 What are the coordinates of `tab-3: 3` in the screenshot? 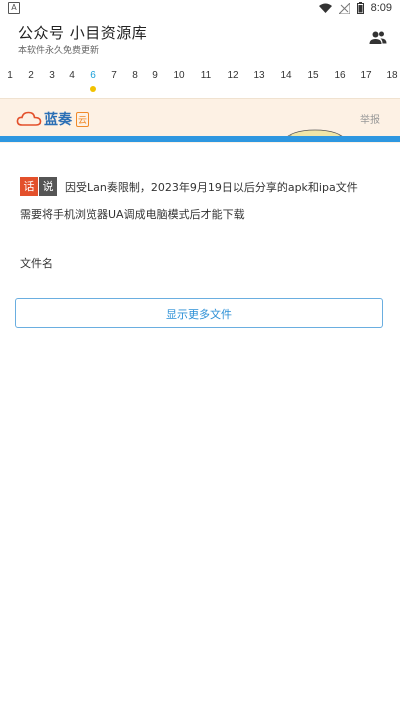 It's located at (52, 75).